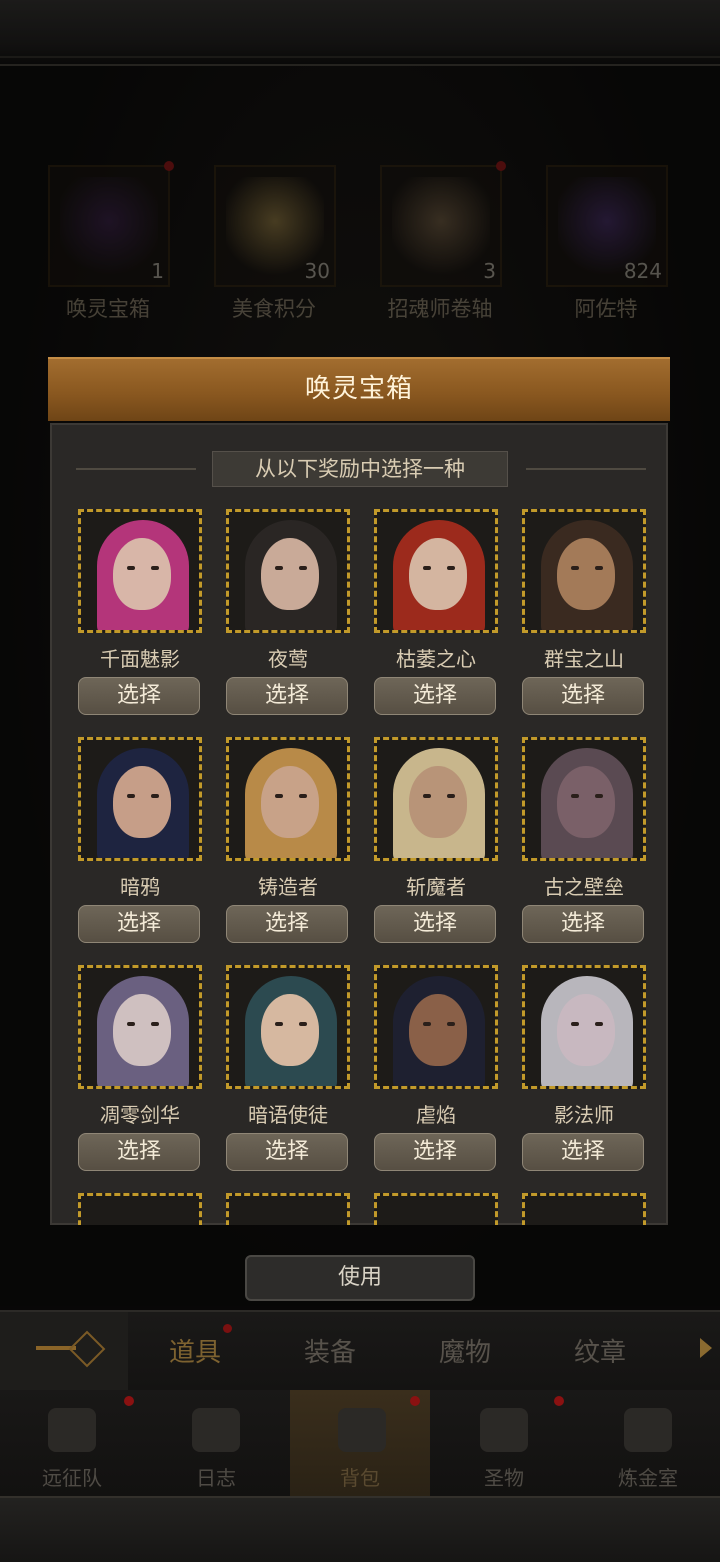 The width and height of the screenshot is (720, 1562). Describe the element at coordinates (599, 1353) in the screenshot. I see `tab-label: 纹章` at that location.